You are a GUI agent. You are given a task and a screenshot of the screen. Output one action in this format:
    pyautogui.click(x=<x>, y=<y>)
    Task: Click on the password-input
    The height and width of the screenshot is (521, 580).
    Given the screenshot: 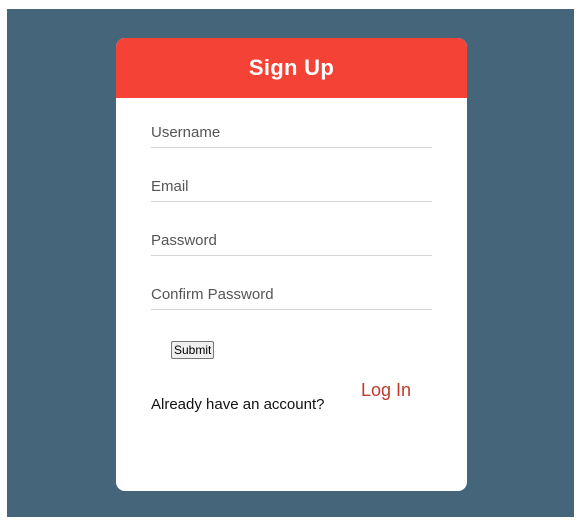 What is the action you would take?
    pyautogui.click(x=291, y=240)
    